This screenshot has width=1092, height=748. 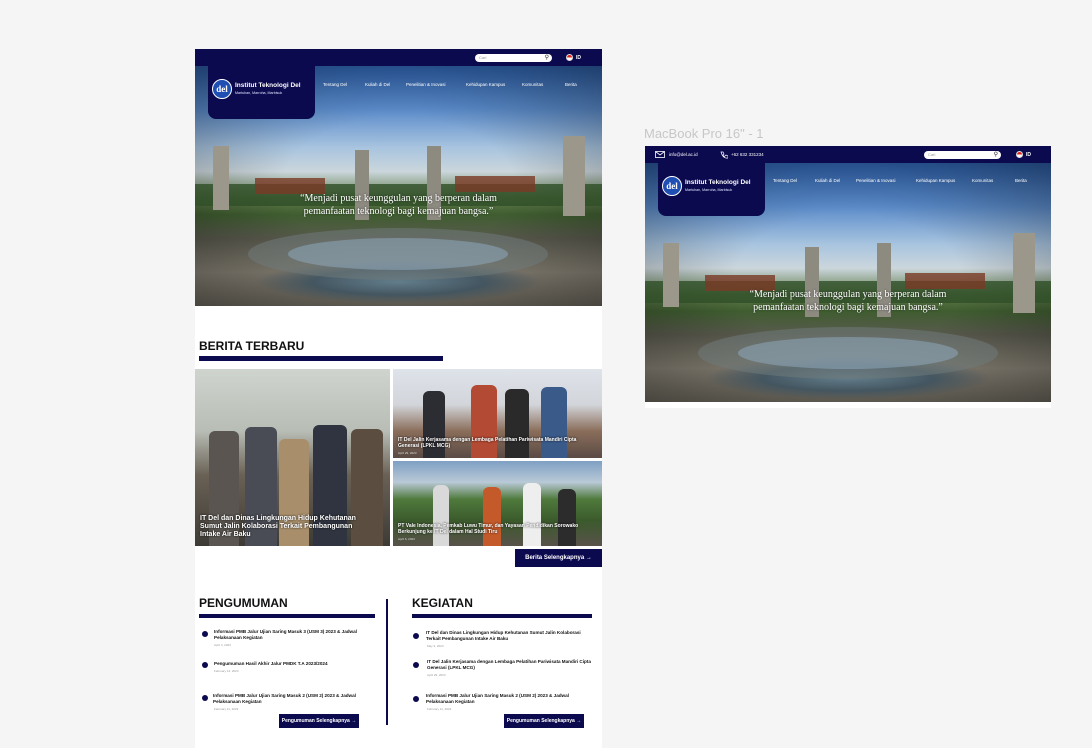 I want to click on frame-label: MacBook Pro 16" - 1, so click(x=704, y=133).